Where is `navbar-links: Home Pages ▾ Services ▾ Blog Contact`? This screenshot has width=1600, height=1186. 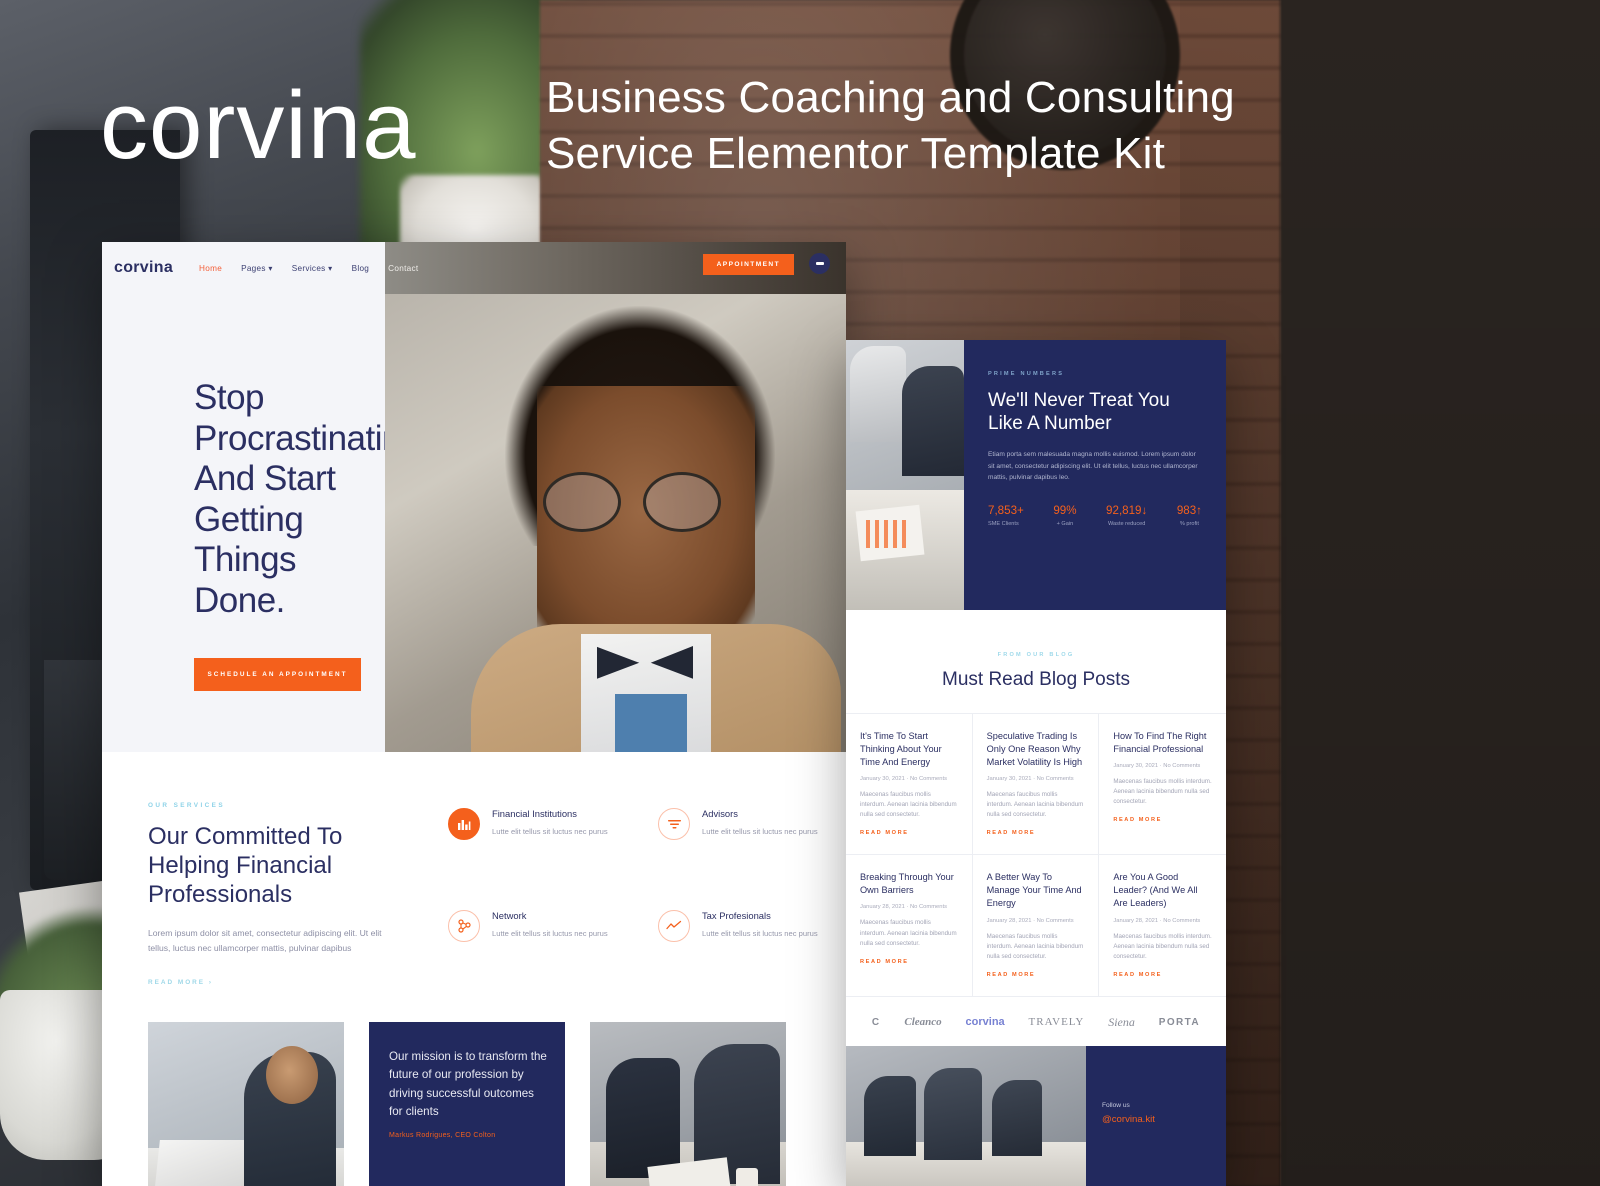
navbar-links: Home Pages ▾ Services ▾ Blog Contact is located at coordinates (308, 268).